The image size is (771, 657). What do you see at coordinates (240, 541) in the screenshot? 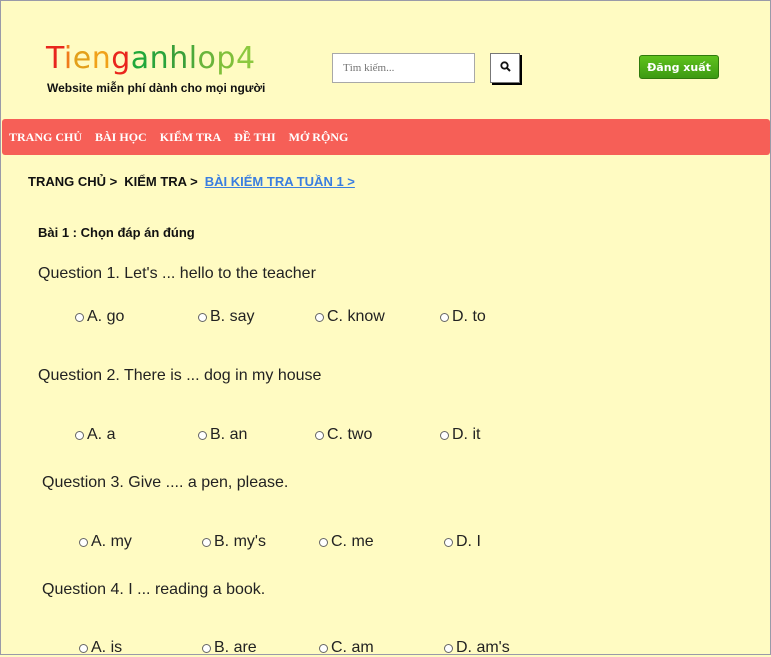
I see `option-label: B. my's` at bounding box center [240, 541].